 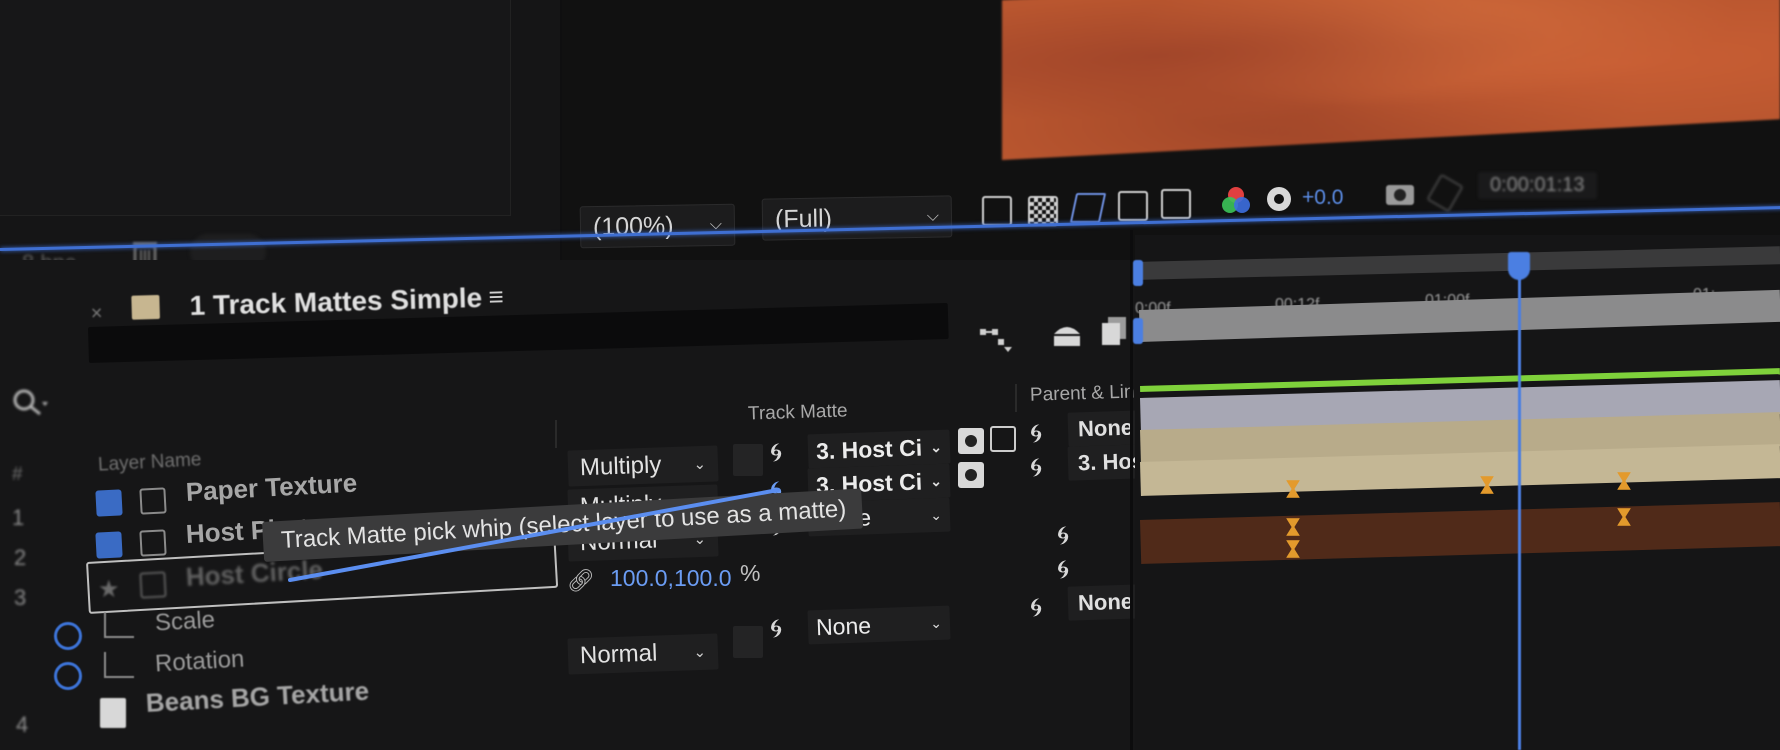 I want to click on draft-3d-icon, so click(x=1067, y=335).